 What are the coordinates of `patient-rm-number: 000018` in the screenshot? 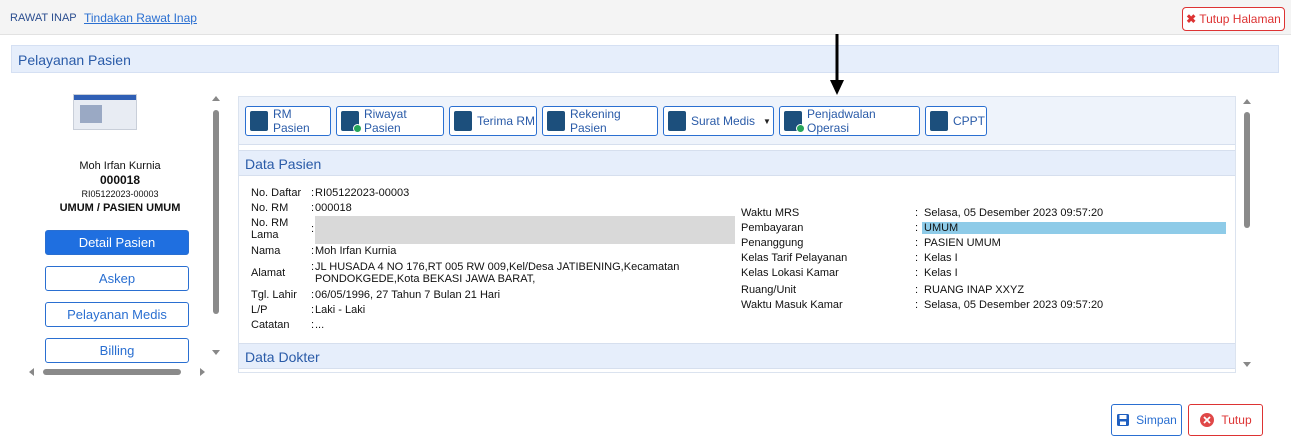 It's located at (120, 180).